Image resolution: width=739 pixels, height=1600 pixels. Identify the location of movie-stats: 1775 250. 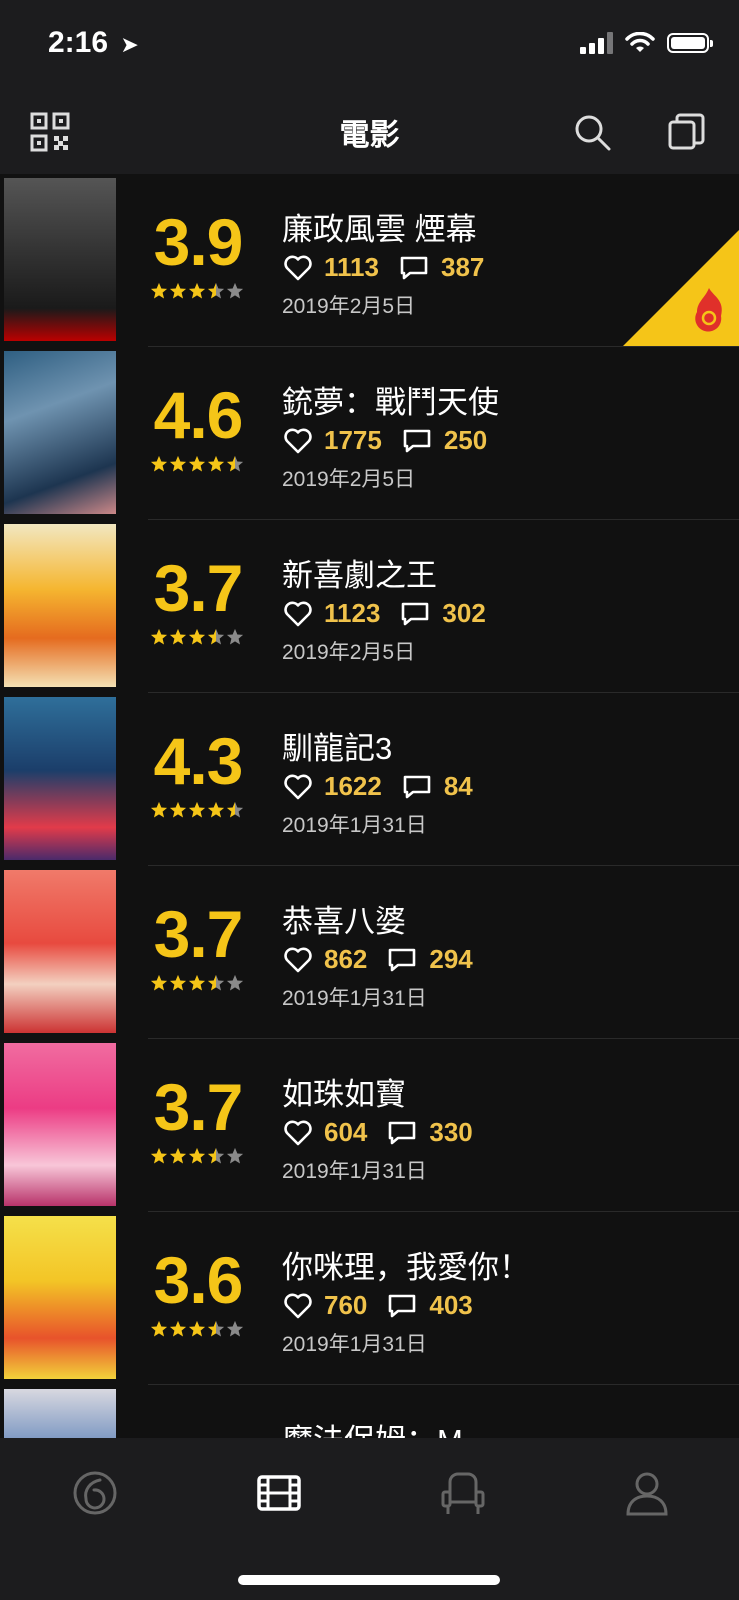
(395, 440).